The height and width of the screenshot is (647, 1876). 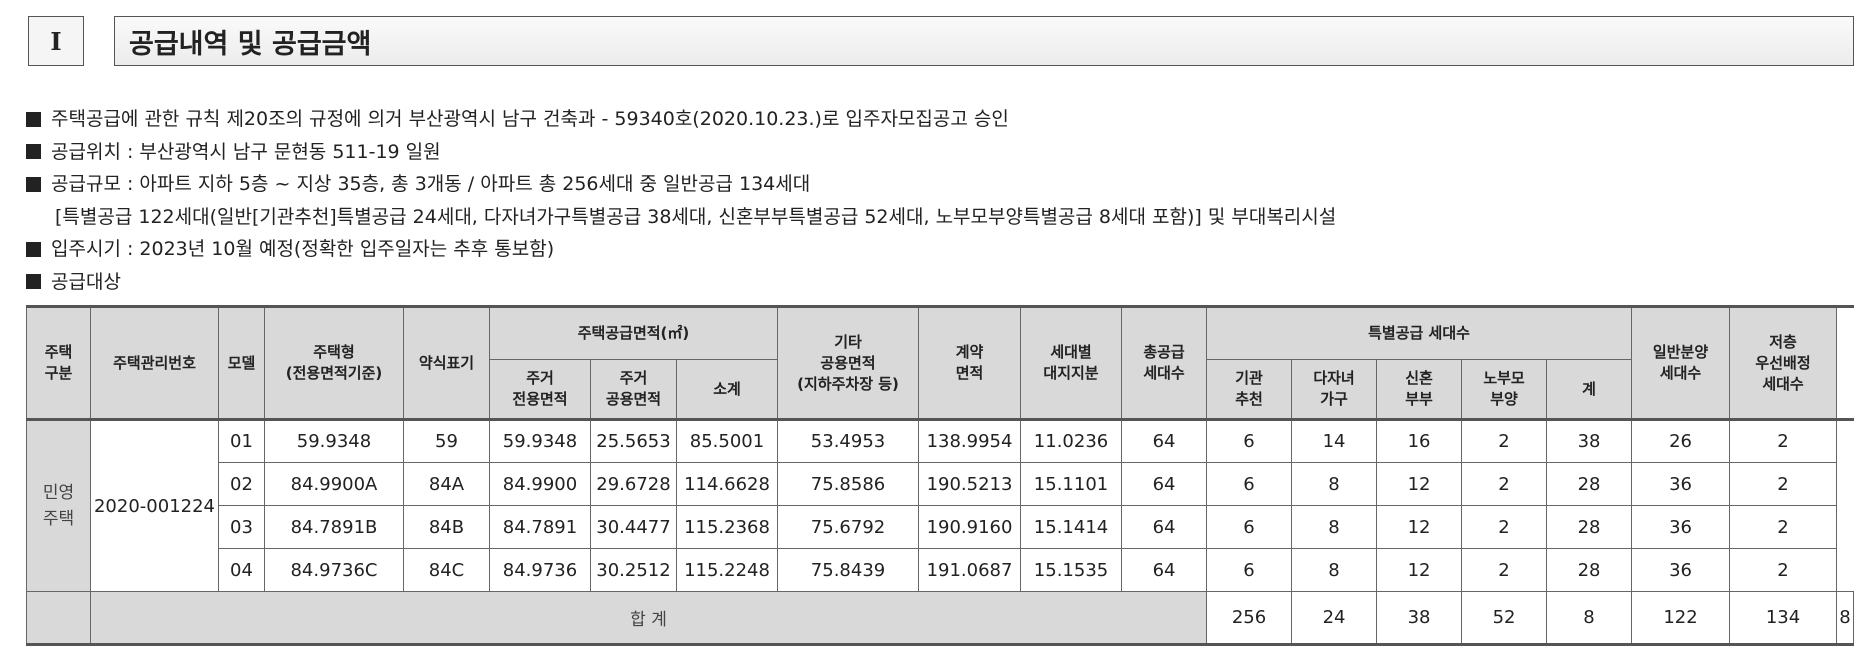 What do you see at coordinates (58, 505) in the screenshot?
I see `house-type-cell: 민영 주택` at bounding box center [58, 505].